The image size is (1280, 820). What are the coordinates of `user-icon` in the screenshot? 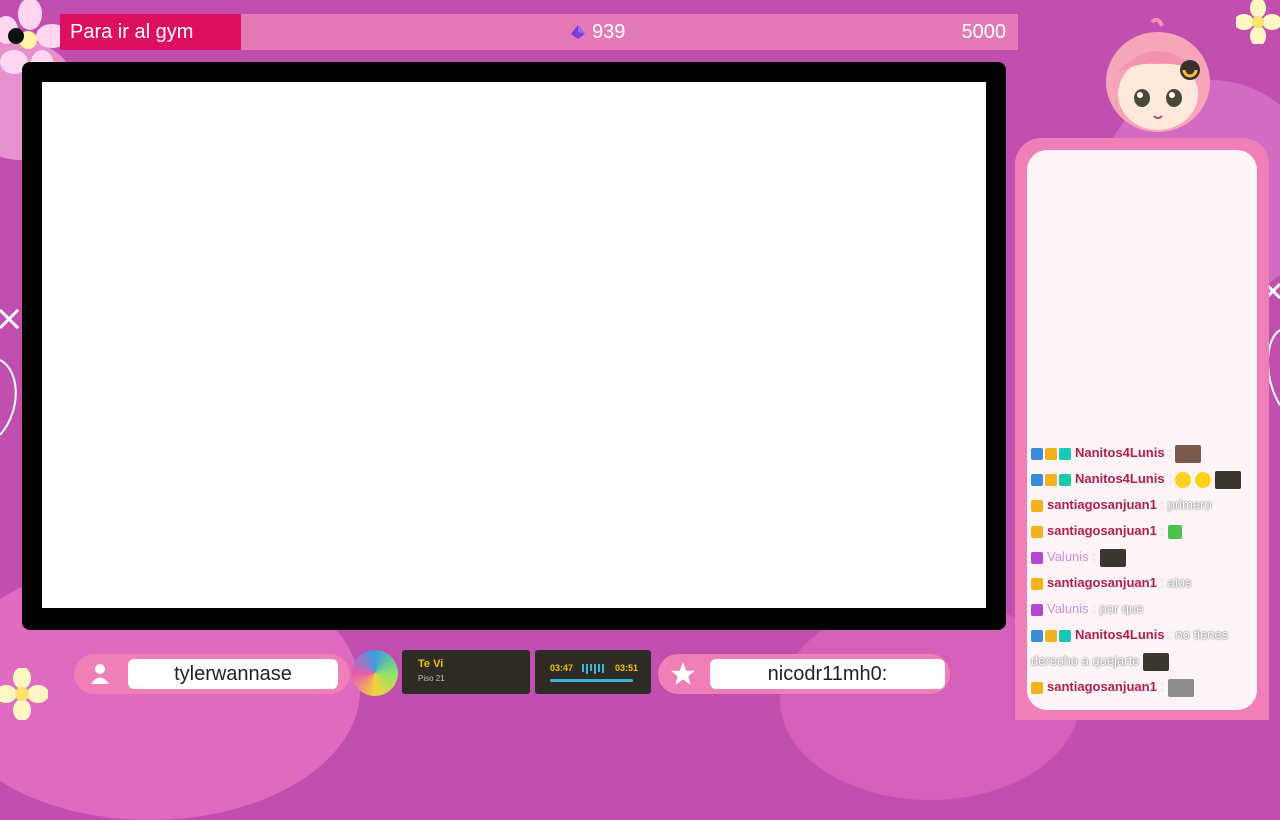 It's located at (100, 674).